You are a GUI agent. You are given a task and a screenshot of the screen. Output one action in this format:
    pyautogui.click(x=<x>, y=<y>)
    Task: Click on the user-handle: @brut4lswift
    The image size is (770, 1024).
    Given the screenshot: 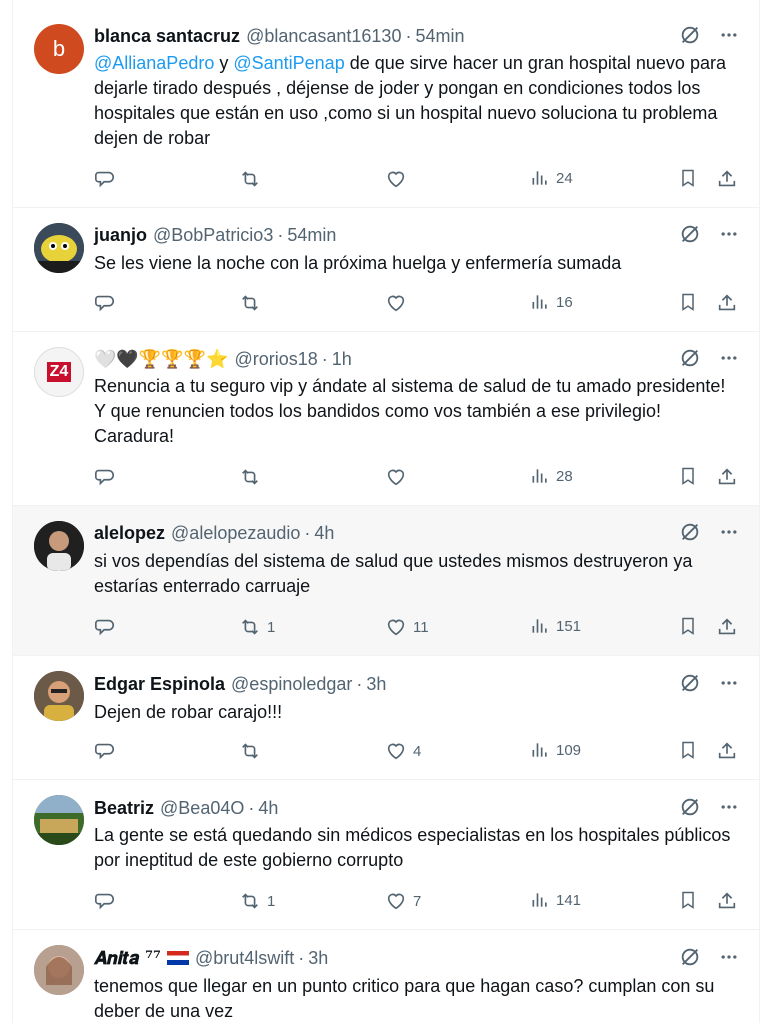 What is the action you would take?
    pyautogui.click(x=244, y=958)
    